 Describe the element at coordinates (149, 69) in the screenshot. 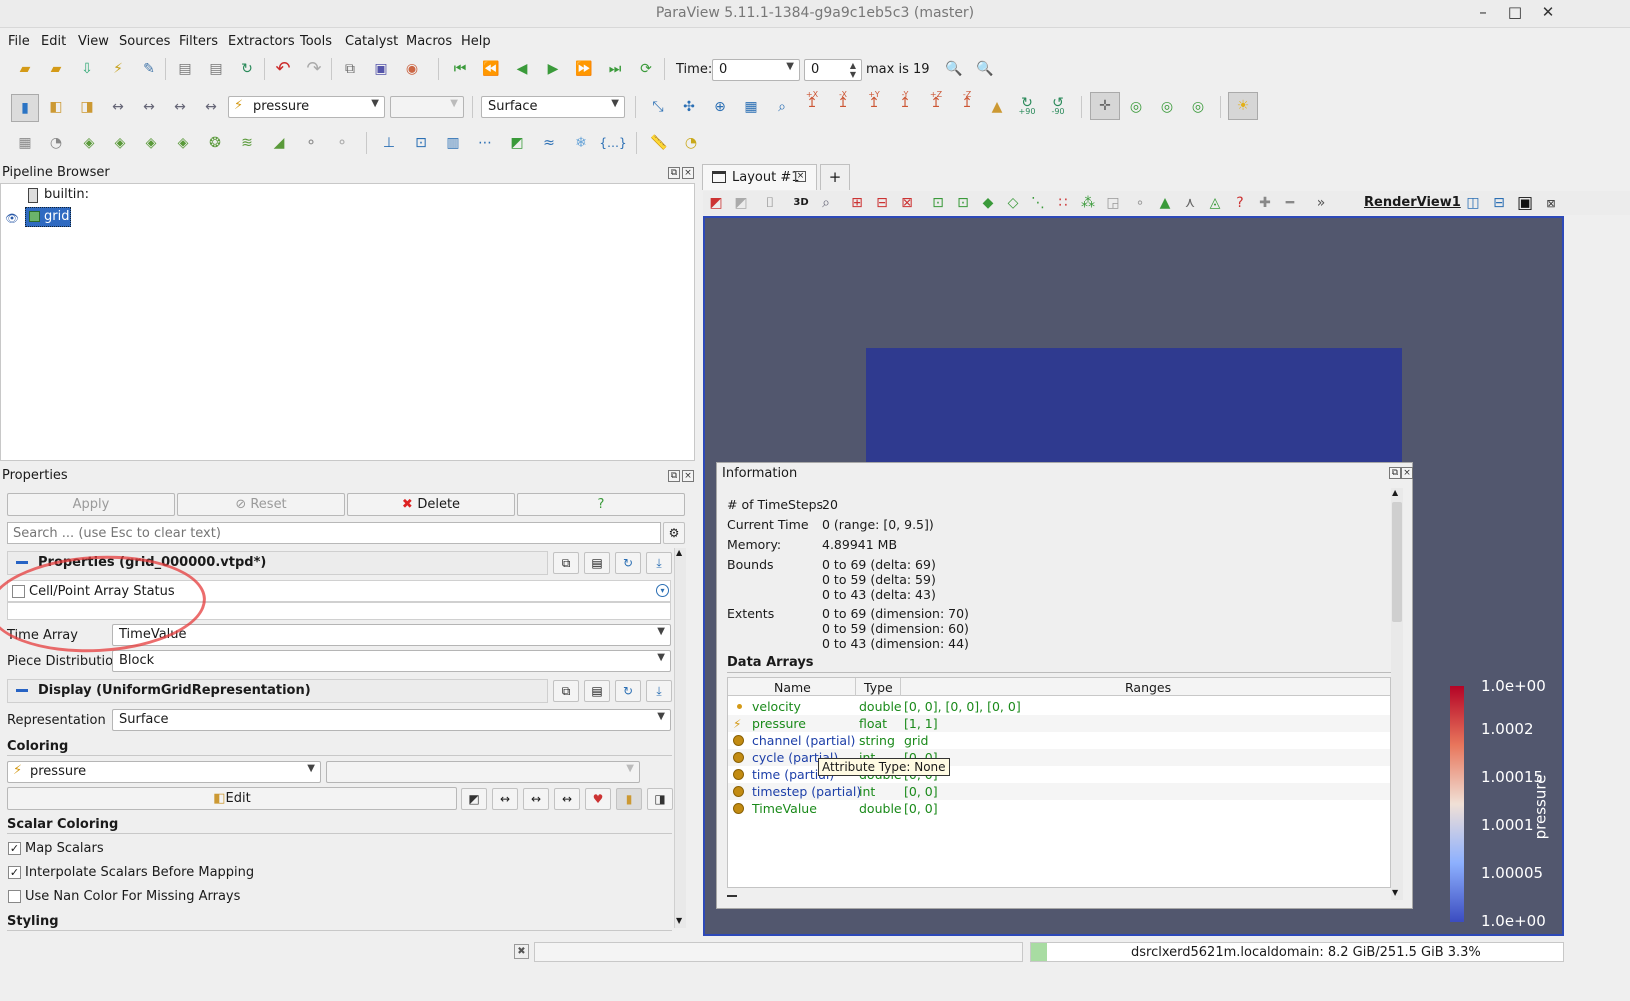

I see `python-icon: ✎` at that location.